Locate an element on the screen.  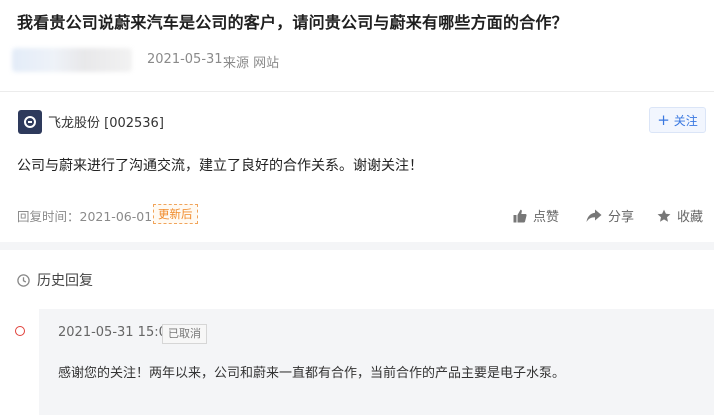
divider is located at coordinates (357, 91).